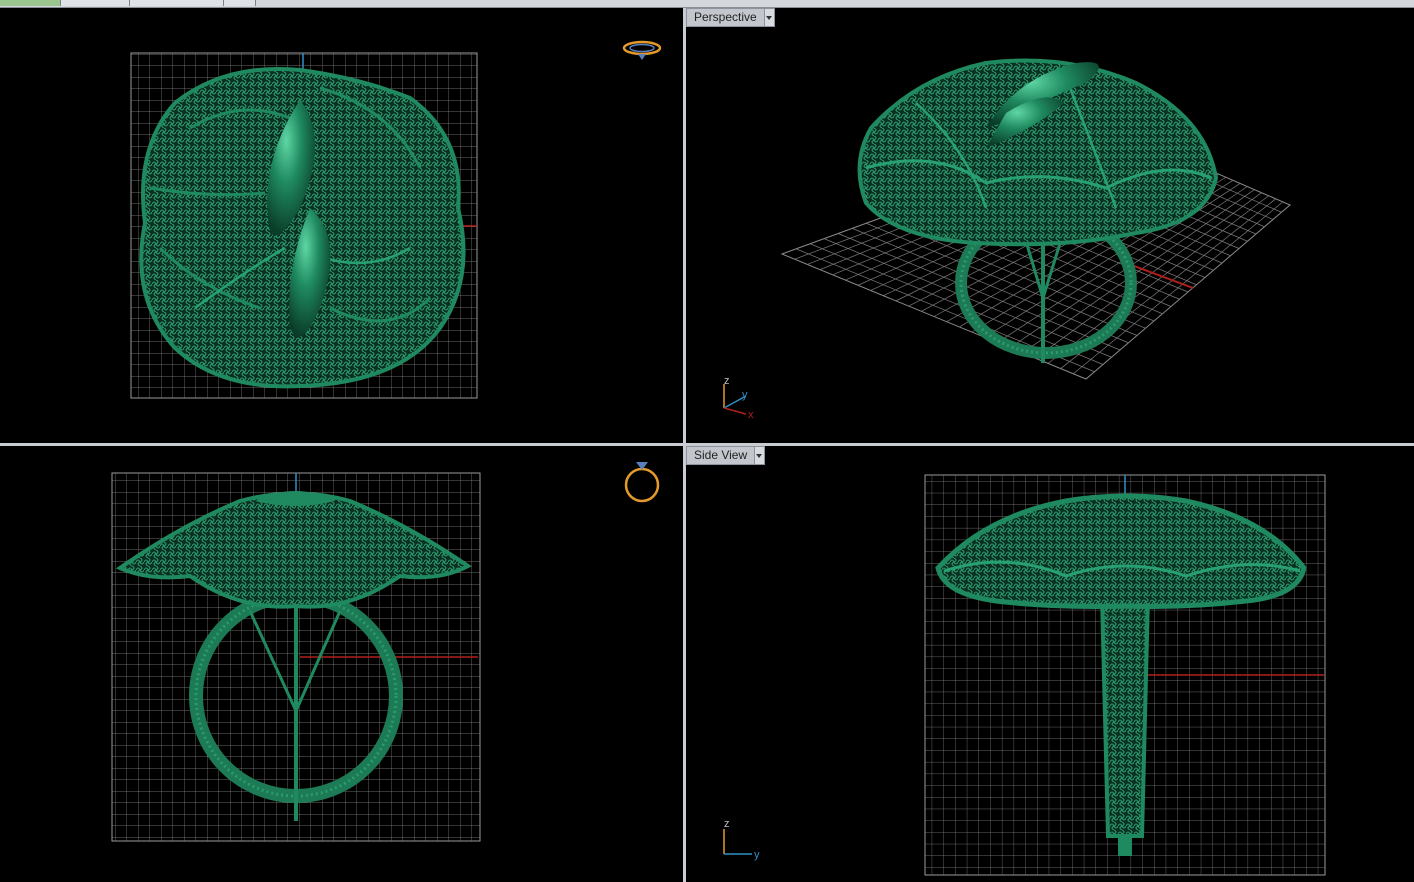 The height and width of the screenshot is (882, 1414). What do you see at coordinates (741, 839) in the screenshot?
I see `axis-triad: z y` at bounding box center [741, 839].